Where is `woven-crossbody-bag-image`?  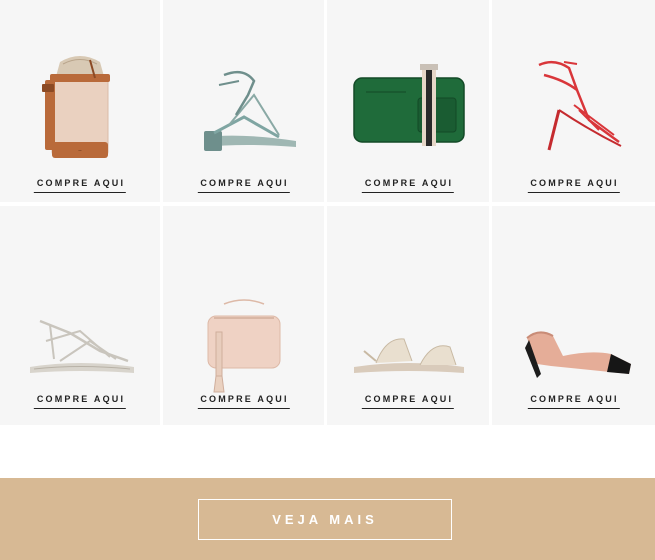 woven-crossbody-bag-image is located at coordinates (243, 346).